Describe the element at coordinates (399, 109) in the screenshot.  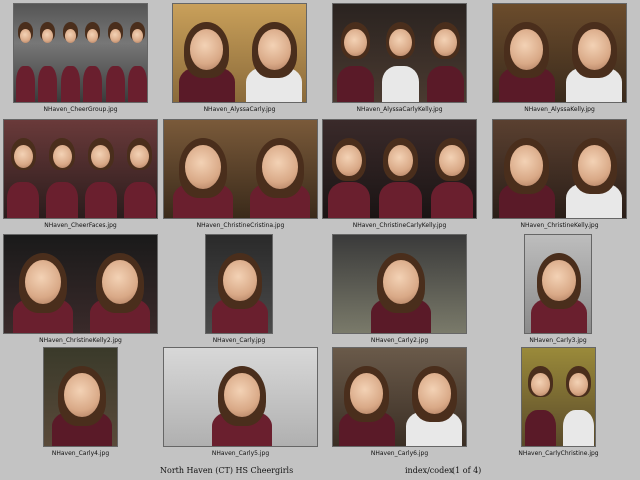
I see `thumbnail-caption: NHaven_AlyssaCarlyKelly.jpg` at that location.